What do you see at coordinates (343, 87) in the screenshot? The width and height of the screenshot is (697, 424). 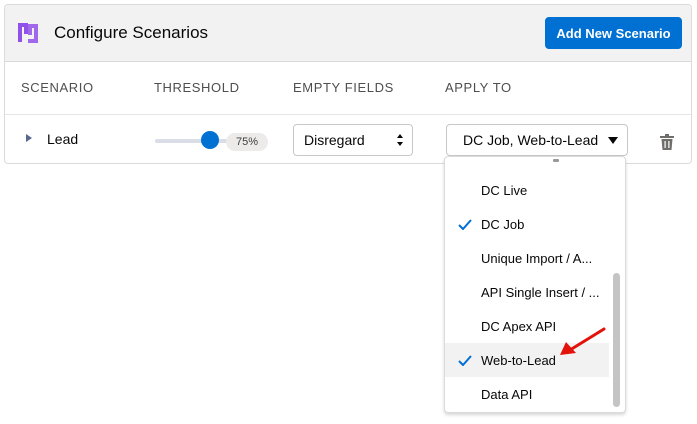 I see `column-header-empty-fields: EMPTY FIELDS` at bounding box center [343, 87].